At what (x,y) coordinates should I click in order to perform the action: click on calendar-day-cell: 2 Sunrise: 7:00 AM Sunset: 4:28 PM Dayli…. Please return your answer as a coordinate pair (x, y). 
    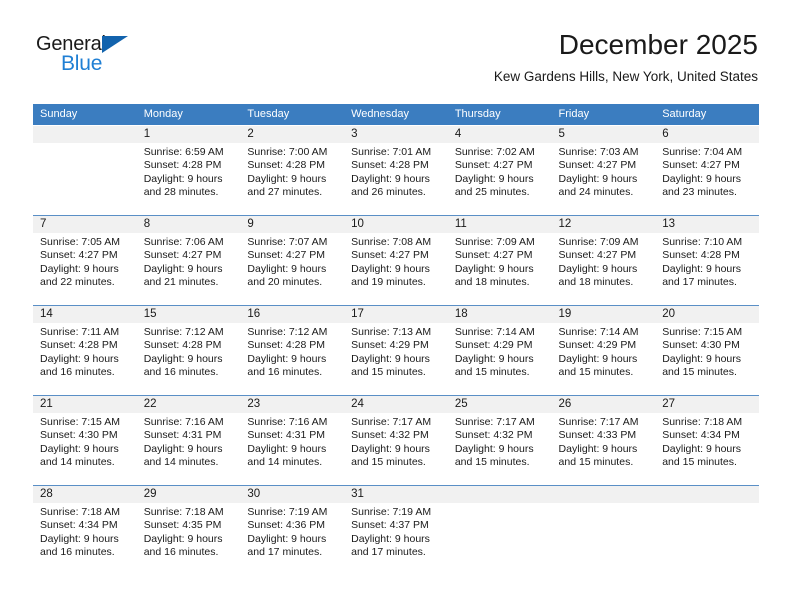
    Looking at the image, I should click on (292, 170).